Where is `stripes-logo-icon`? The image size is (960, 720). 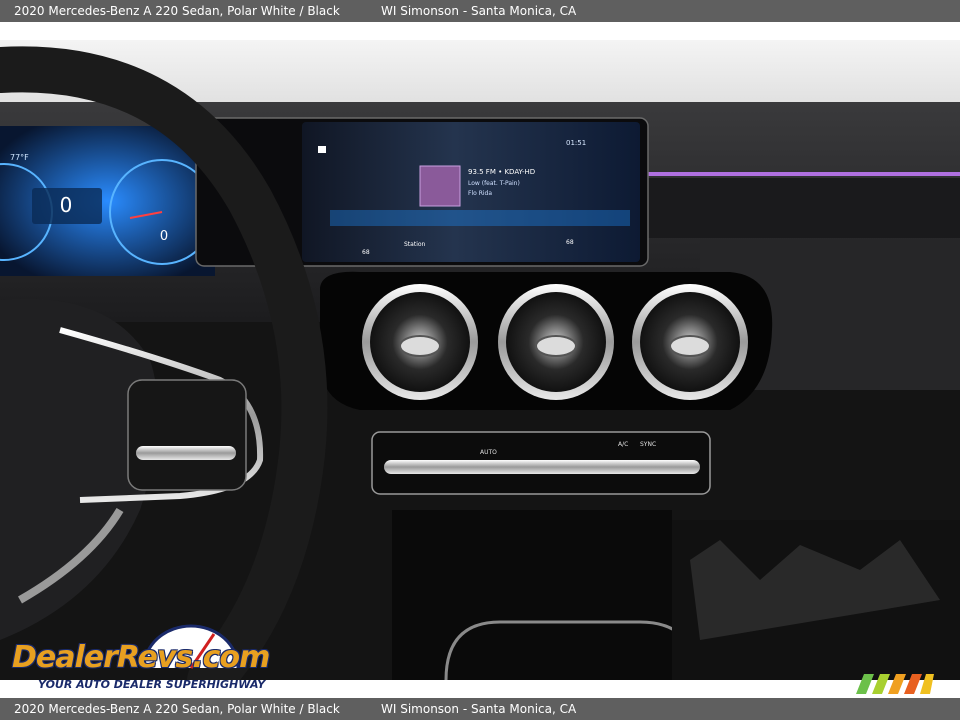 stripes-logo-icon is located at coordinates (895, 684).